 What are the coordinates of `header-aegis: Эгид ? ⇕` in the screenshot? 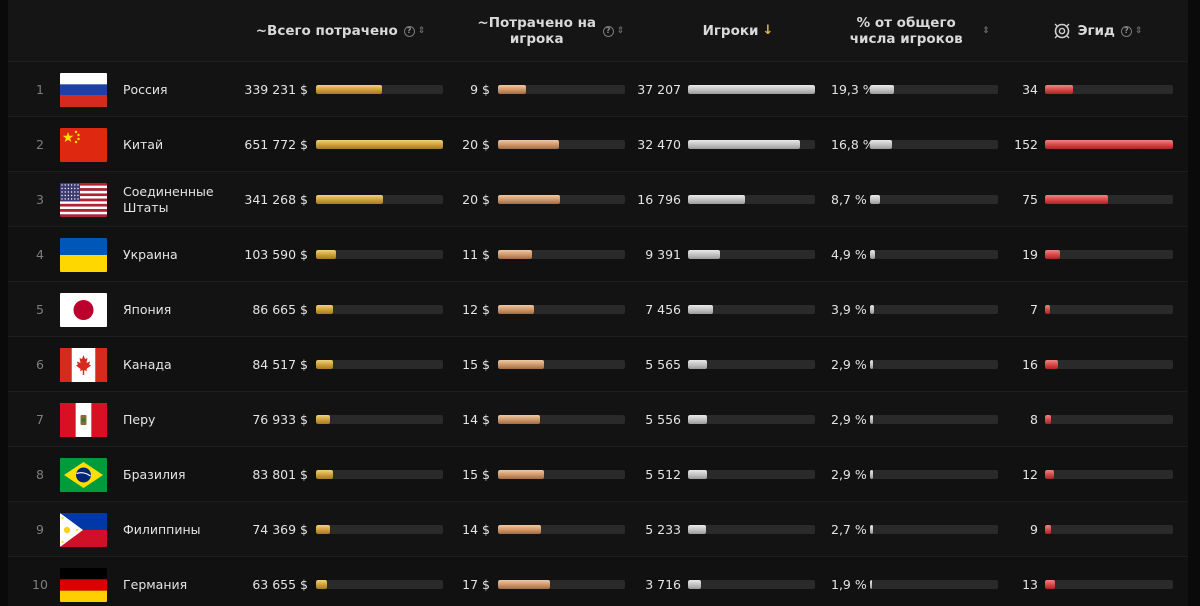 It's located at (1098, 31).